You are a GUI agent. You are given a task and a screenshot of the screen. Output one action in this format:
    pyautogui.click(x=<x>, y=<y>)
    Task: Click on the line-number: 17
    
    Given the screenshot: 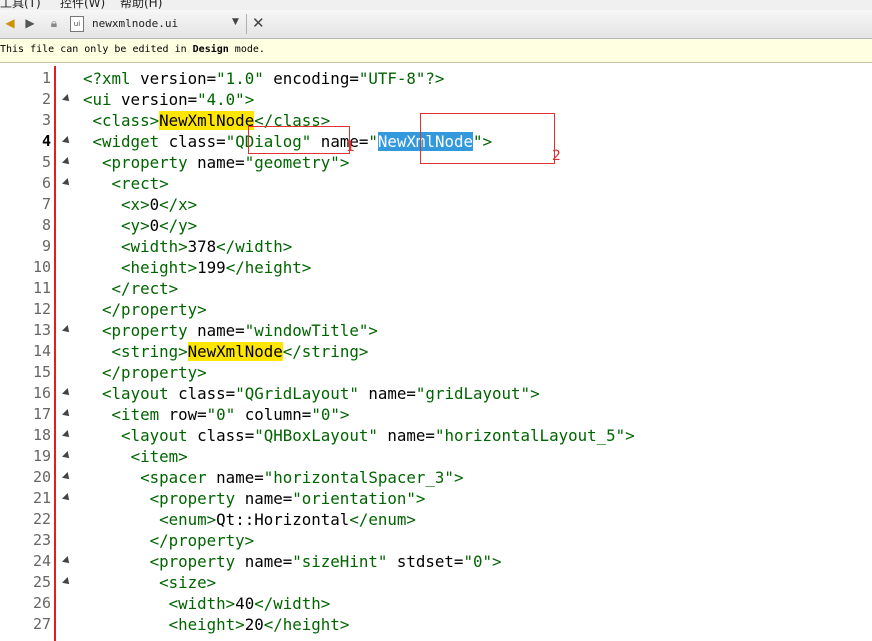 What is the action you would take?
    pyautogui.click(x=41, y=414)
    